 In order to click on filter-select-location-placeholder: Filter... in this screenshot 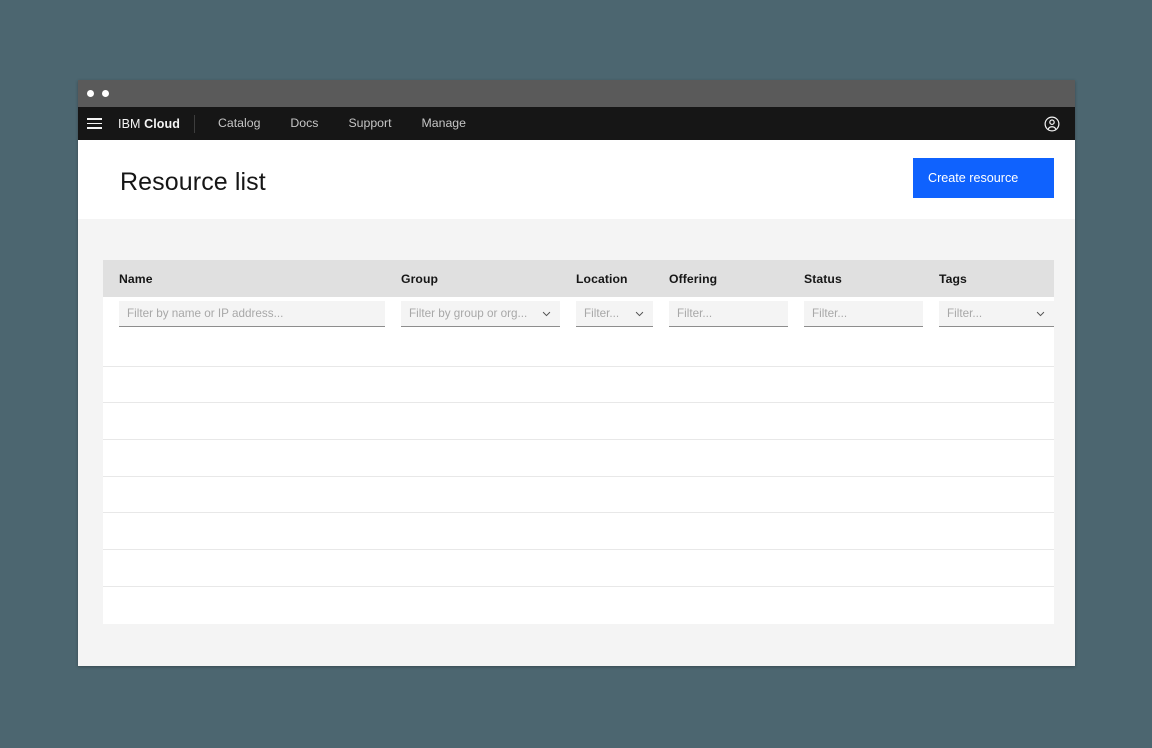, I will do `click(602, 313)`.